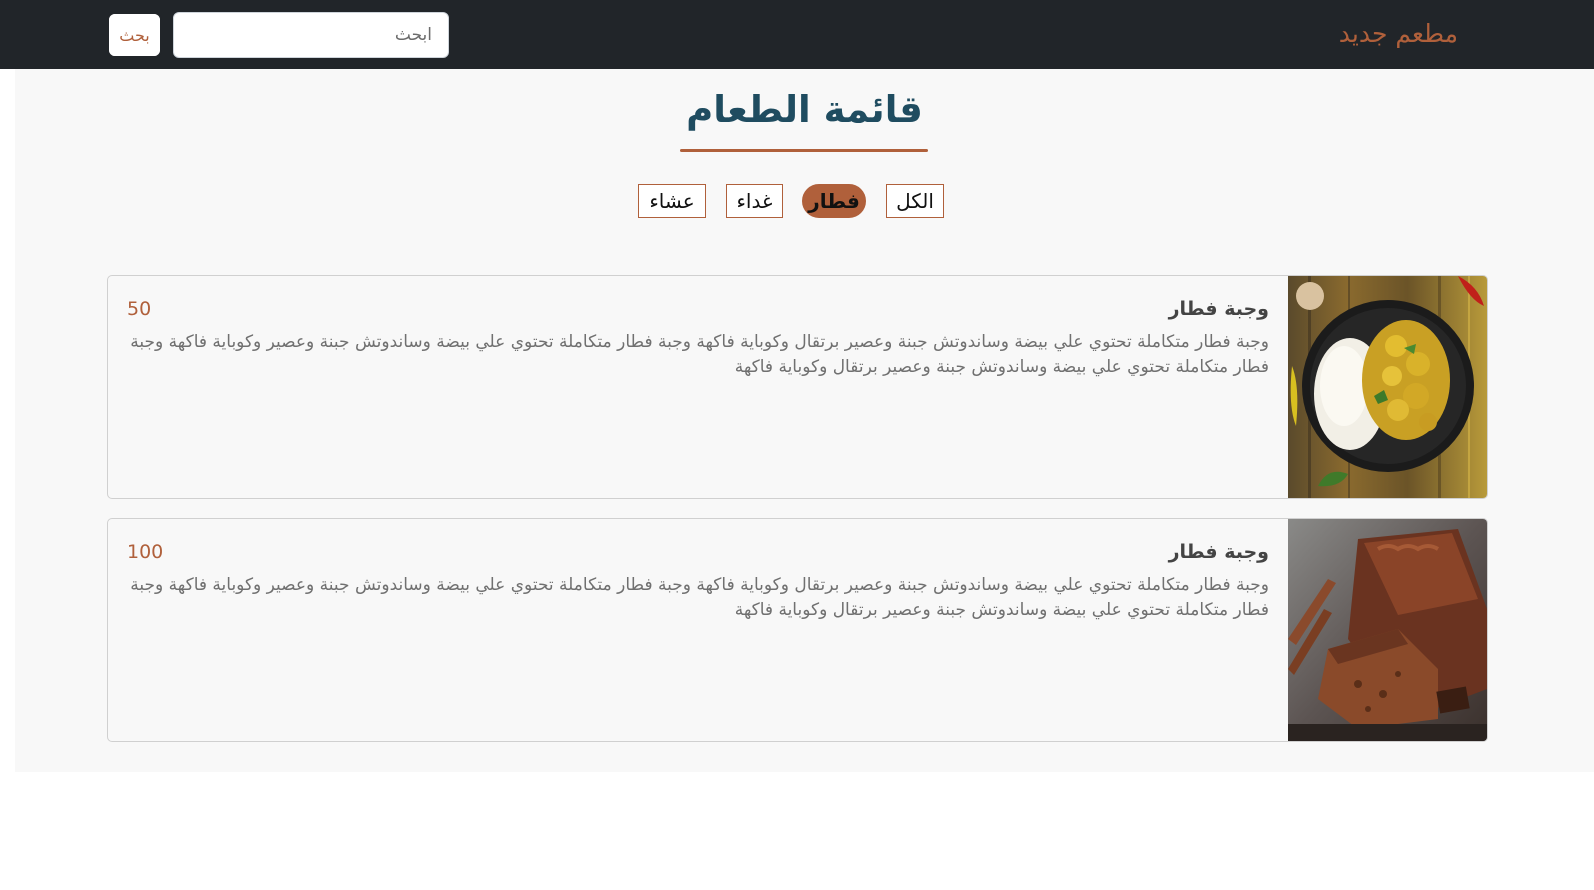 This screenshot has height=890, width=1594. What do you see at coordinates (915, 201) in the screenshot?
I see `filter-all-button: الكل` at bounding box center [915, 201].